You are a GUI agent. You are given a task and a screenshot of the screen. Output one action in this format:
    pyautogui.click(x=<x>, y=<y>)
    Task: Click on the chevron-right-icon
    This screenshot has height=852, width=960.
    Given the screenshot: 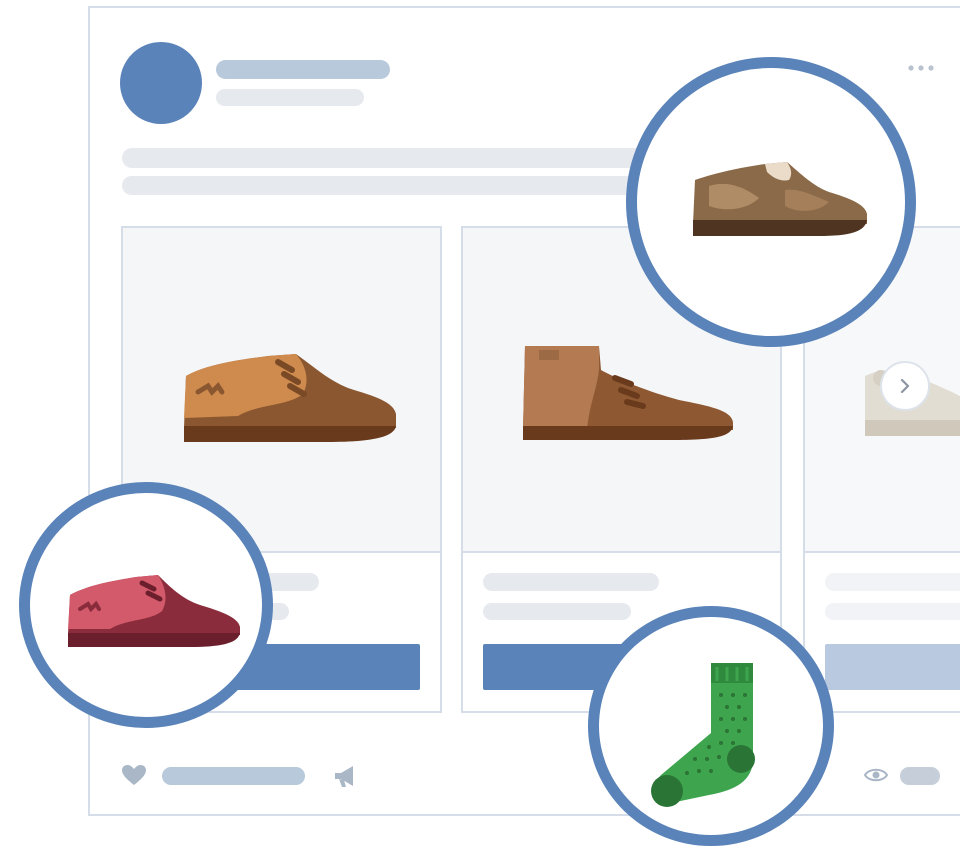 What is the action you would take?
    pyautogui.click(x=905, y=386)
    